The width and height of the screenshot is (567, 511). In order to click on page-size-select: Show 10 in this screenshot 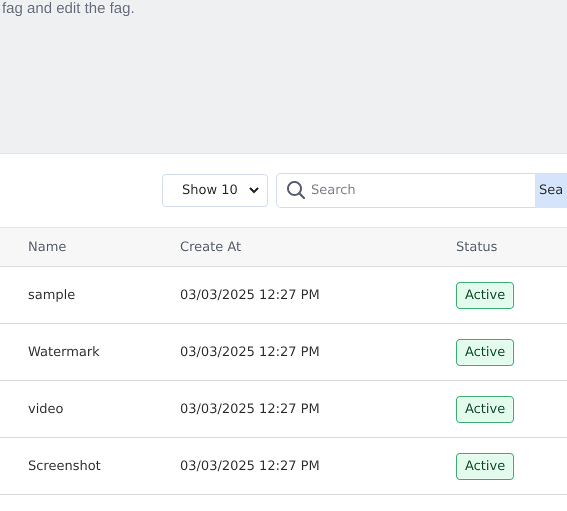, I will do `click(215, 190)`.